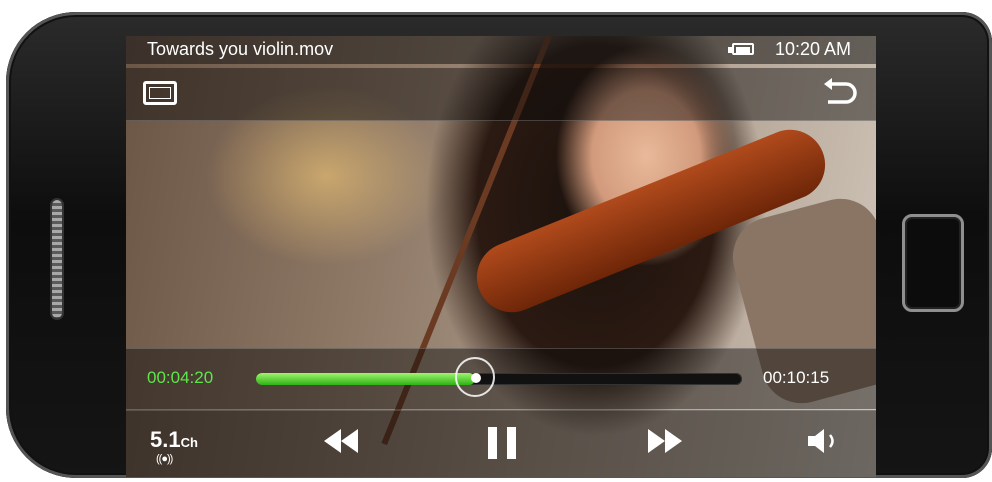 The image size is (992, 482). Describe the element at coordinates (164, 459) in the screenshot. I see `surround-sound-icon: ((●))` at that location.